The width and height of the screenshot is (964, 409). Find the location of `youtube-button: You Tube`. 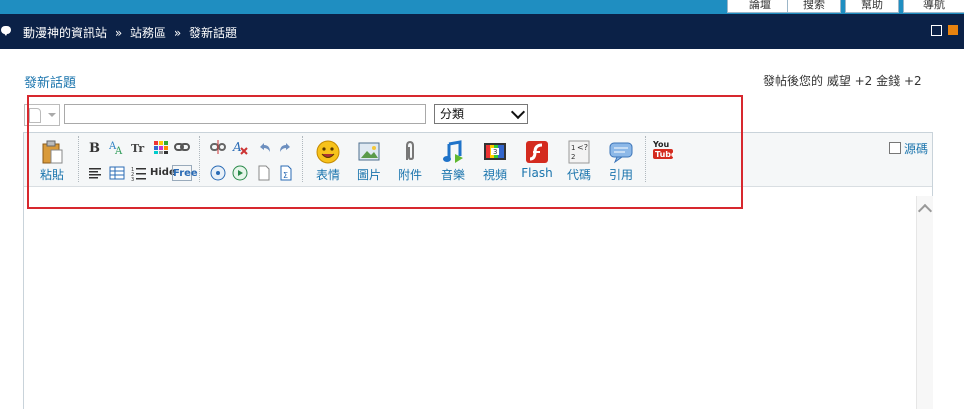

youtube-button: You Tube is located at coordinates (664, 149).